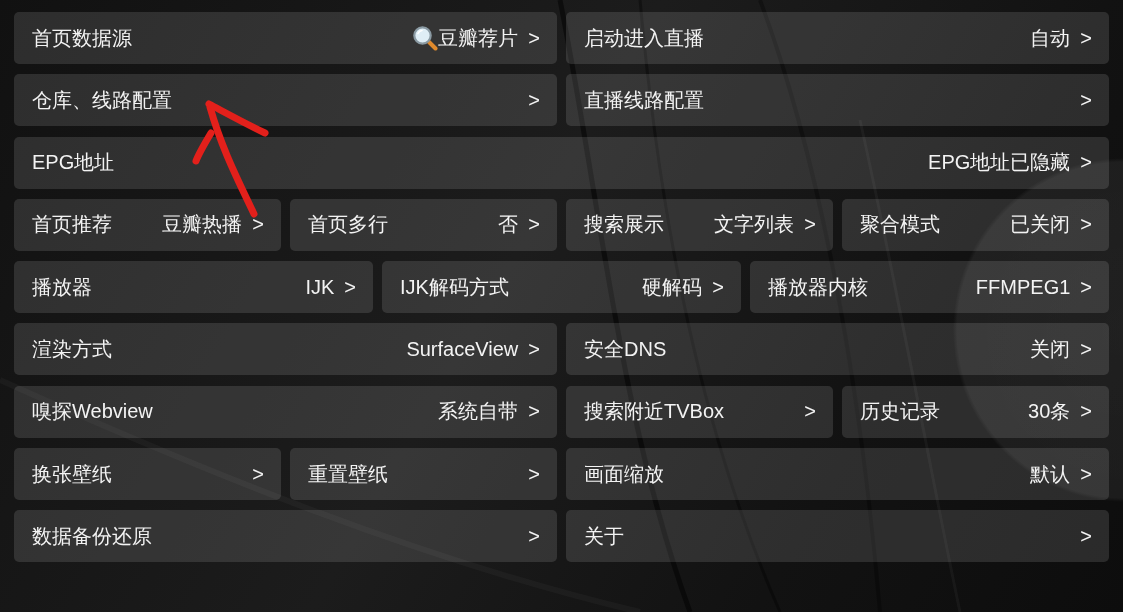 This screenshot has height=612, width=1123. I want to click on setting-item: 启动进入直播 自动 >, so click(837, 38).